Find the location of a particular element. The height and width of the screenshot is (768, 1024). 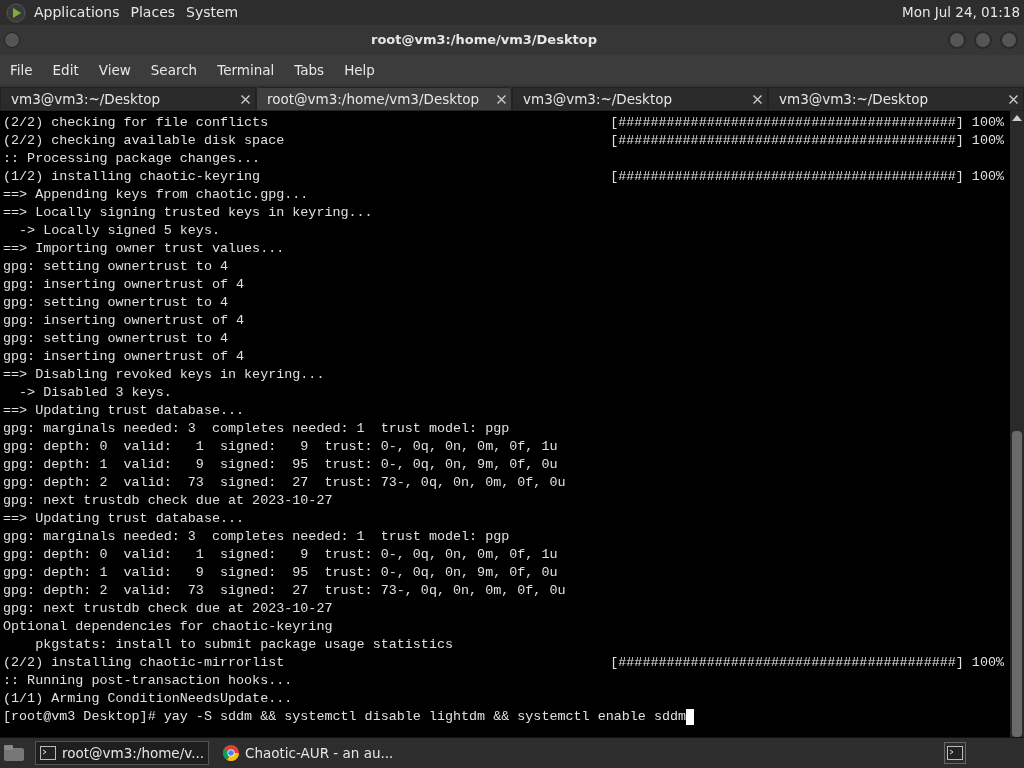

terminal-line: (2/2) checking available disk space is located at coordinates (144, 141).